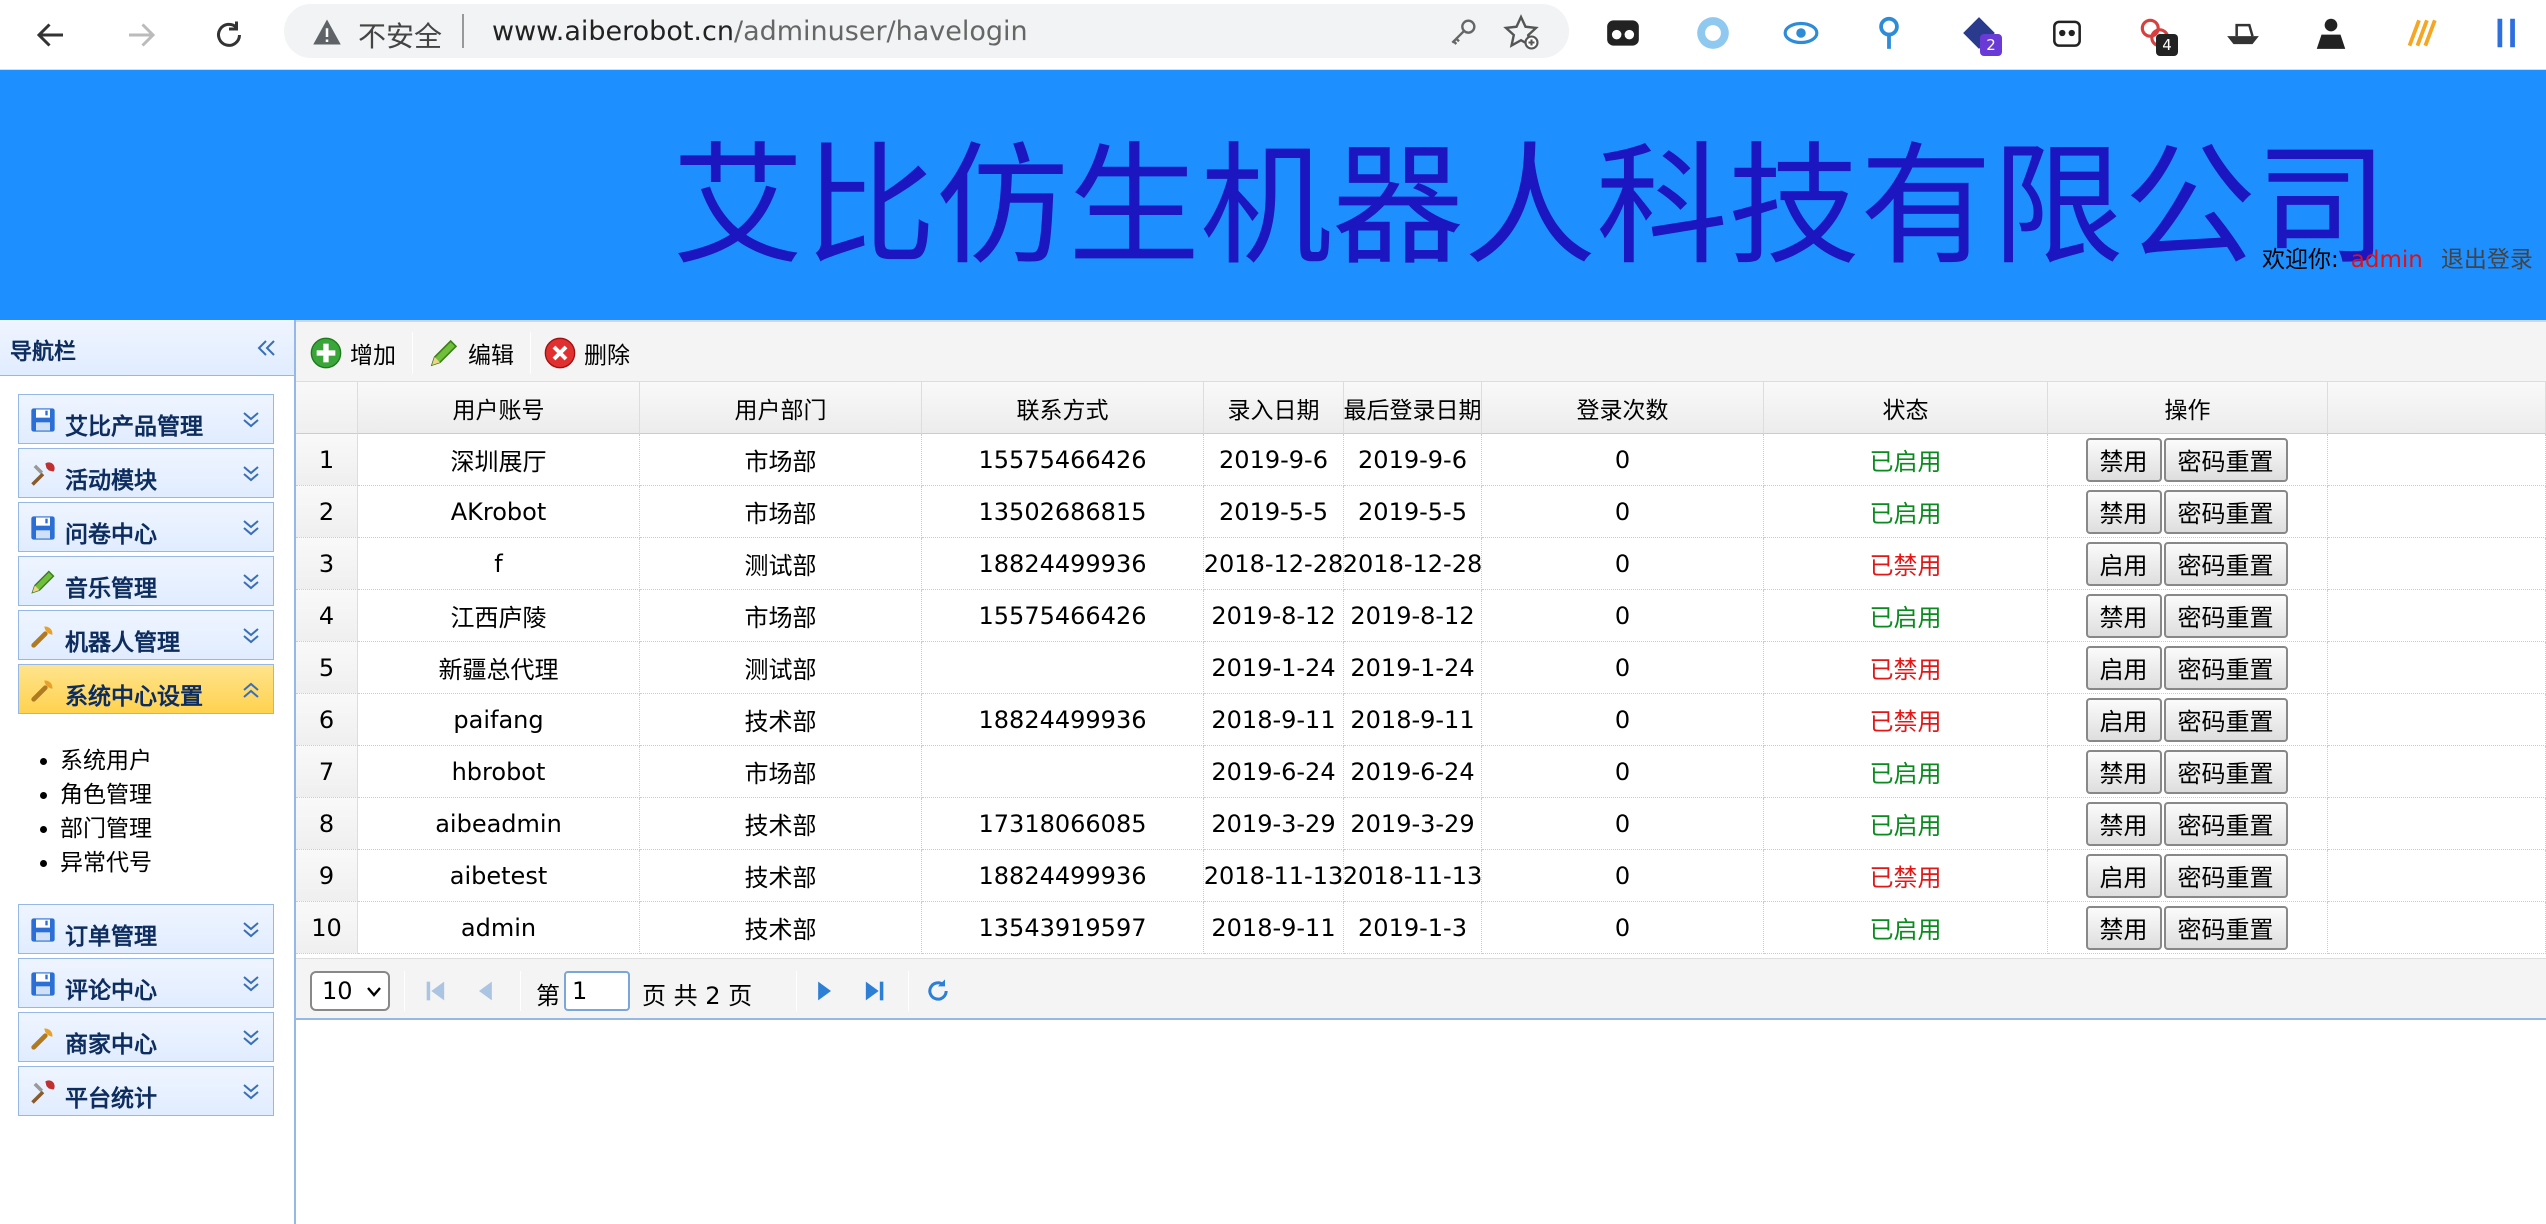 The width and height of the screenshot is (2546, 1224). Describe the element at coordinates (1906, 928) in the screenshot. I see `cell-status: 已启用` at that location.